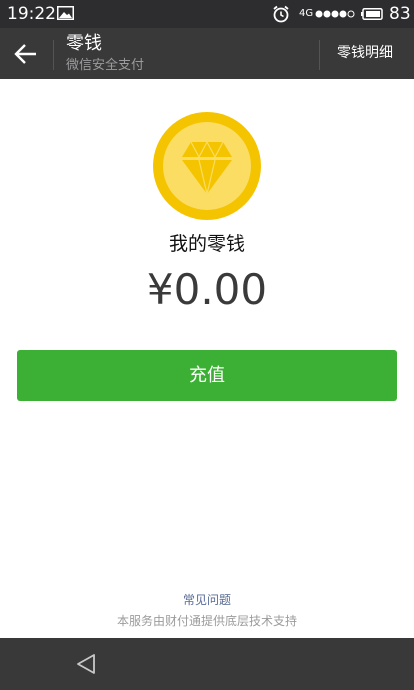 Image resolution: width=414 pixels, height=690 pixels. I want to click on triangle-back-icon, so click(86, 664).